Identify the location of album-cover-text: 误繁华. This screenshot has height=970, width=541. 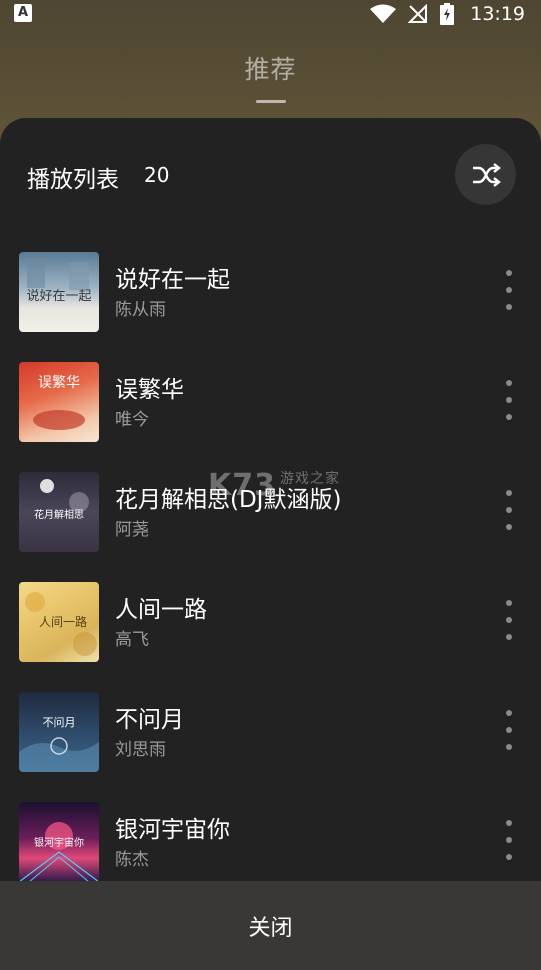
(59, 383).